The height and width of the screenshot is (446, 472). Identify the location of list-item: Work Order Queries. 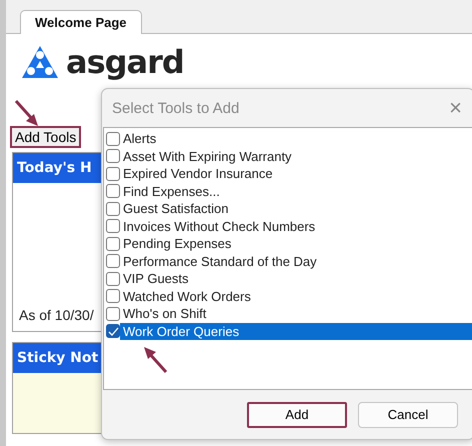
(296, 331).